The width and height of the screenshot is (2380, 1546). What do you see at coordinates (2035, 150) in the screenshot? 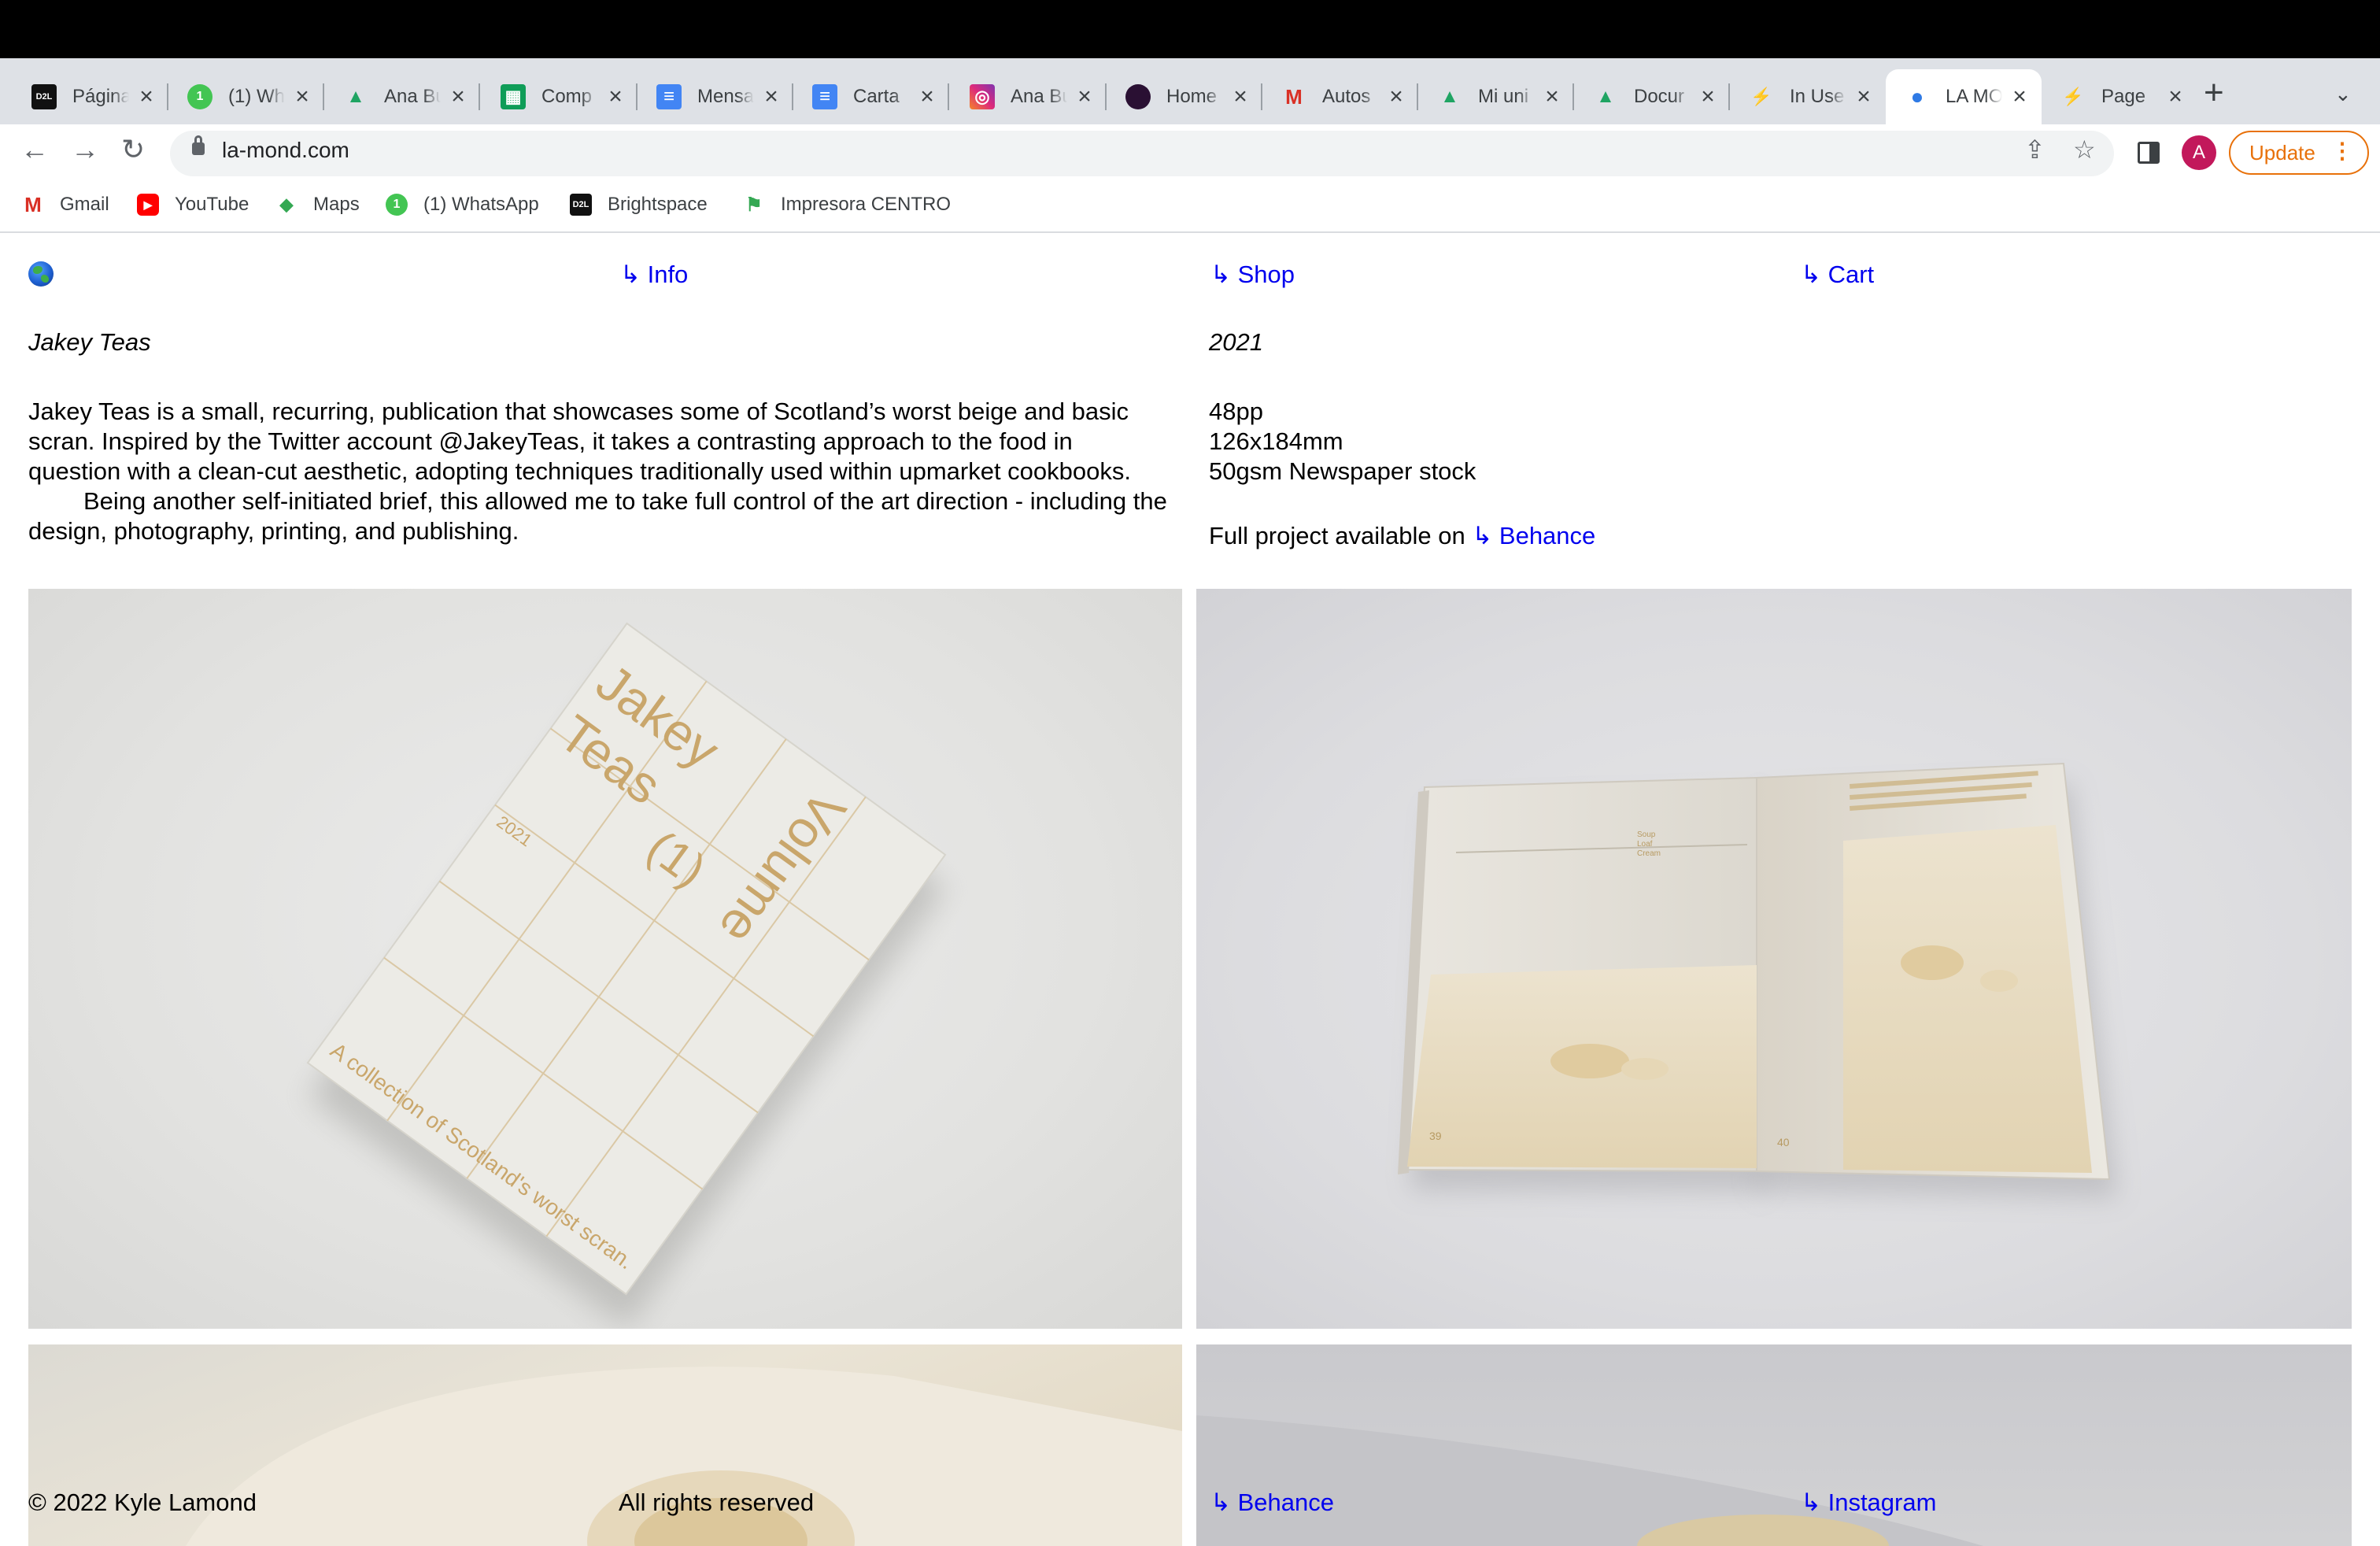
I see `share-icon: ⇪` at bounding box center [2035, 150].